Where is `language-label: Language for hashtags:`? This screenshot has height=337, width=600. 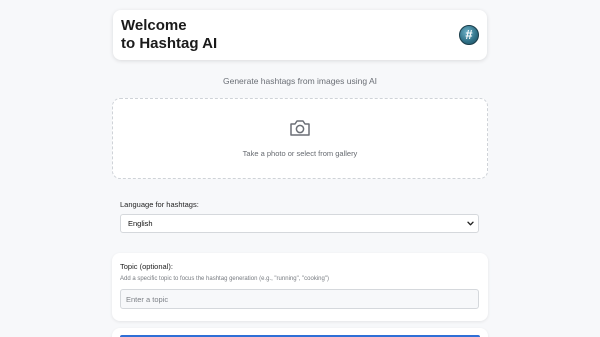
language-label: Language for hashtags: is located at coordinates (159, 204).